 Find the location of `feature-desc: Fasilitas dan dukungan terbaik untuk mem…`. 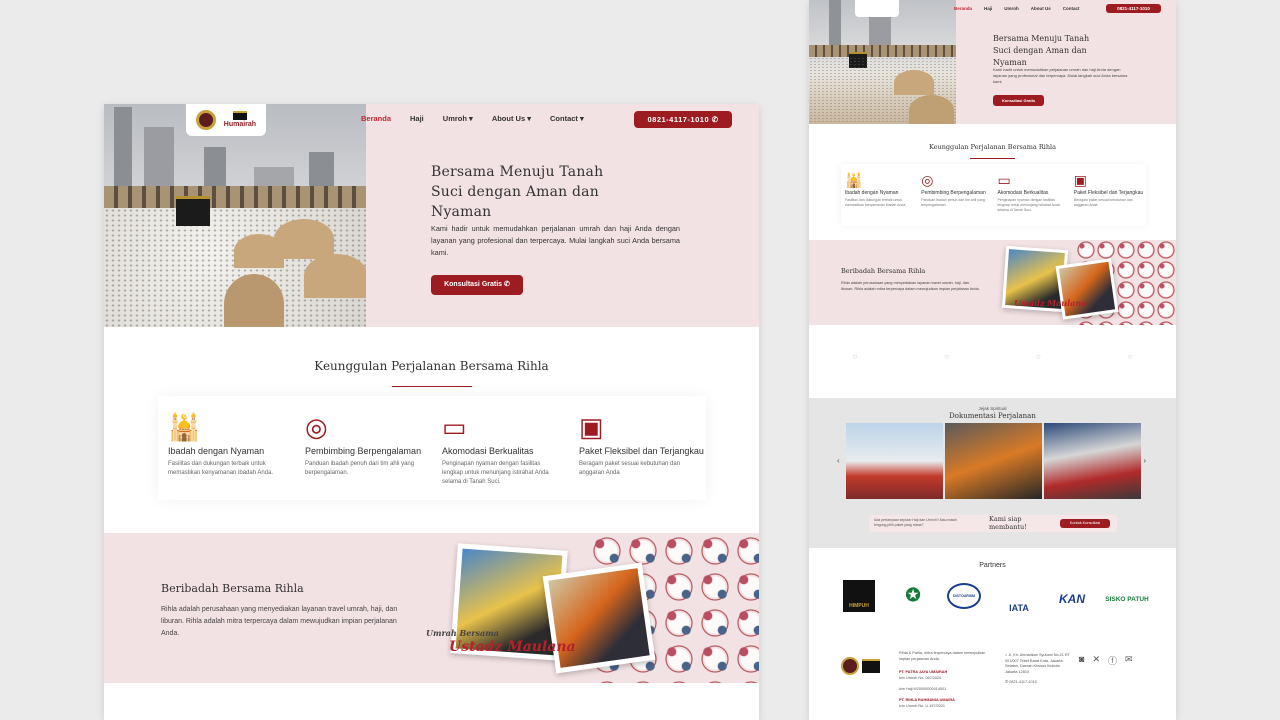

feature-desc: Fasilitas dan dukungan terbaik untuk mem… is located at coordinates (221, 468).